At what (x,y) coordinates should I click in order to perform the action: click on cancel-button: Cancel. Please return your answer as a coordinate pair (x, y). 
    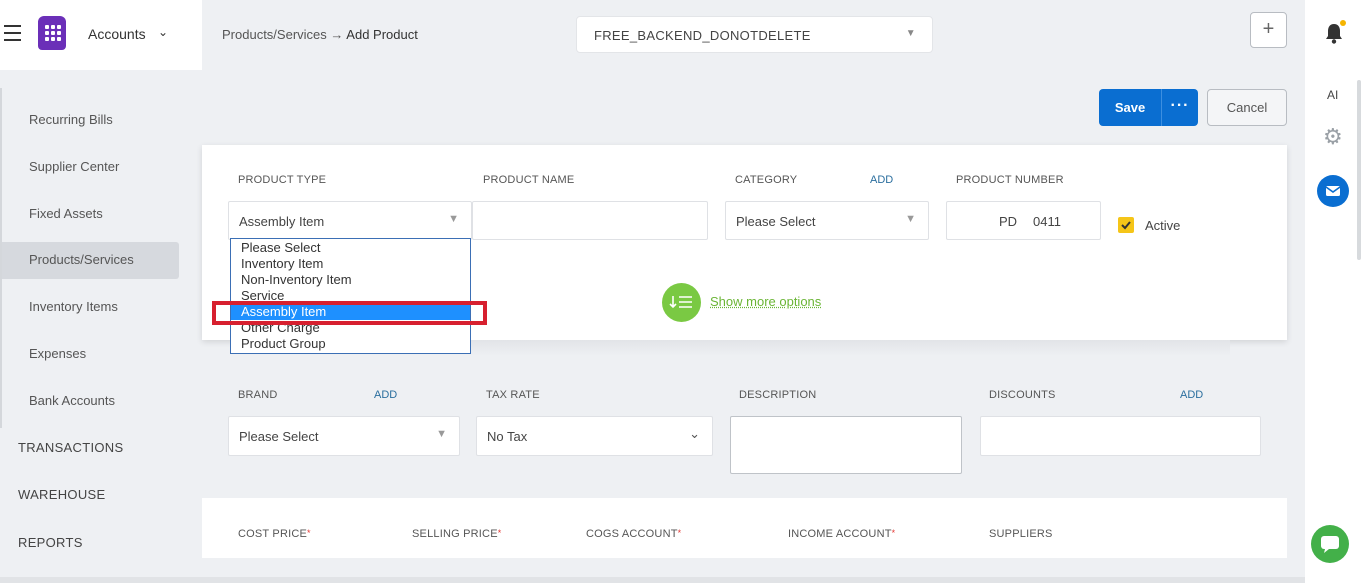
    Looking at the image, I should click on (1247, 107).